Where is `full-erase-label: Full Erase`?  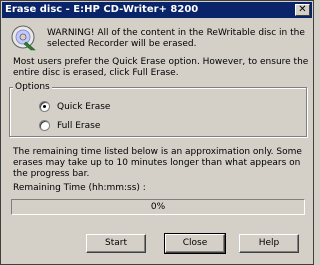
full-erase-label: Full Erase is located at coordinates (78, 126).